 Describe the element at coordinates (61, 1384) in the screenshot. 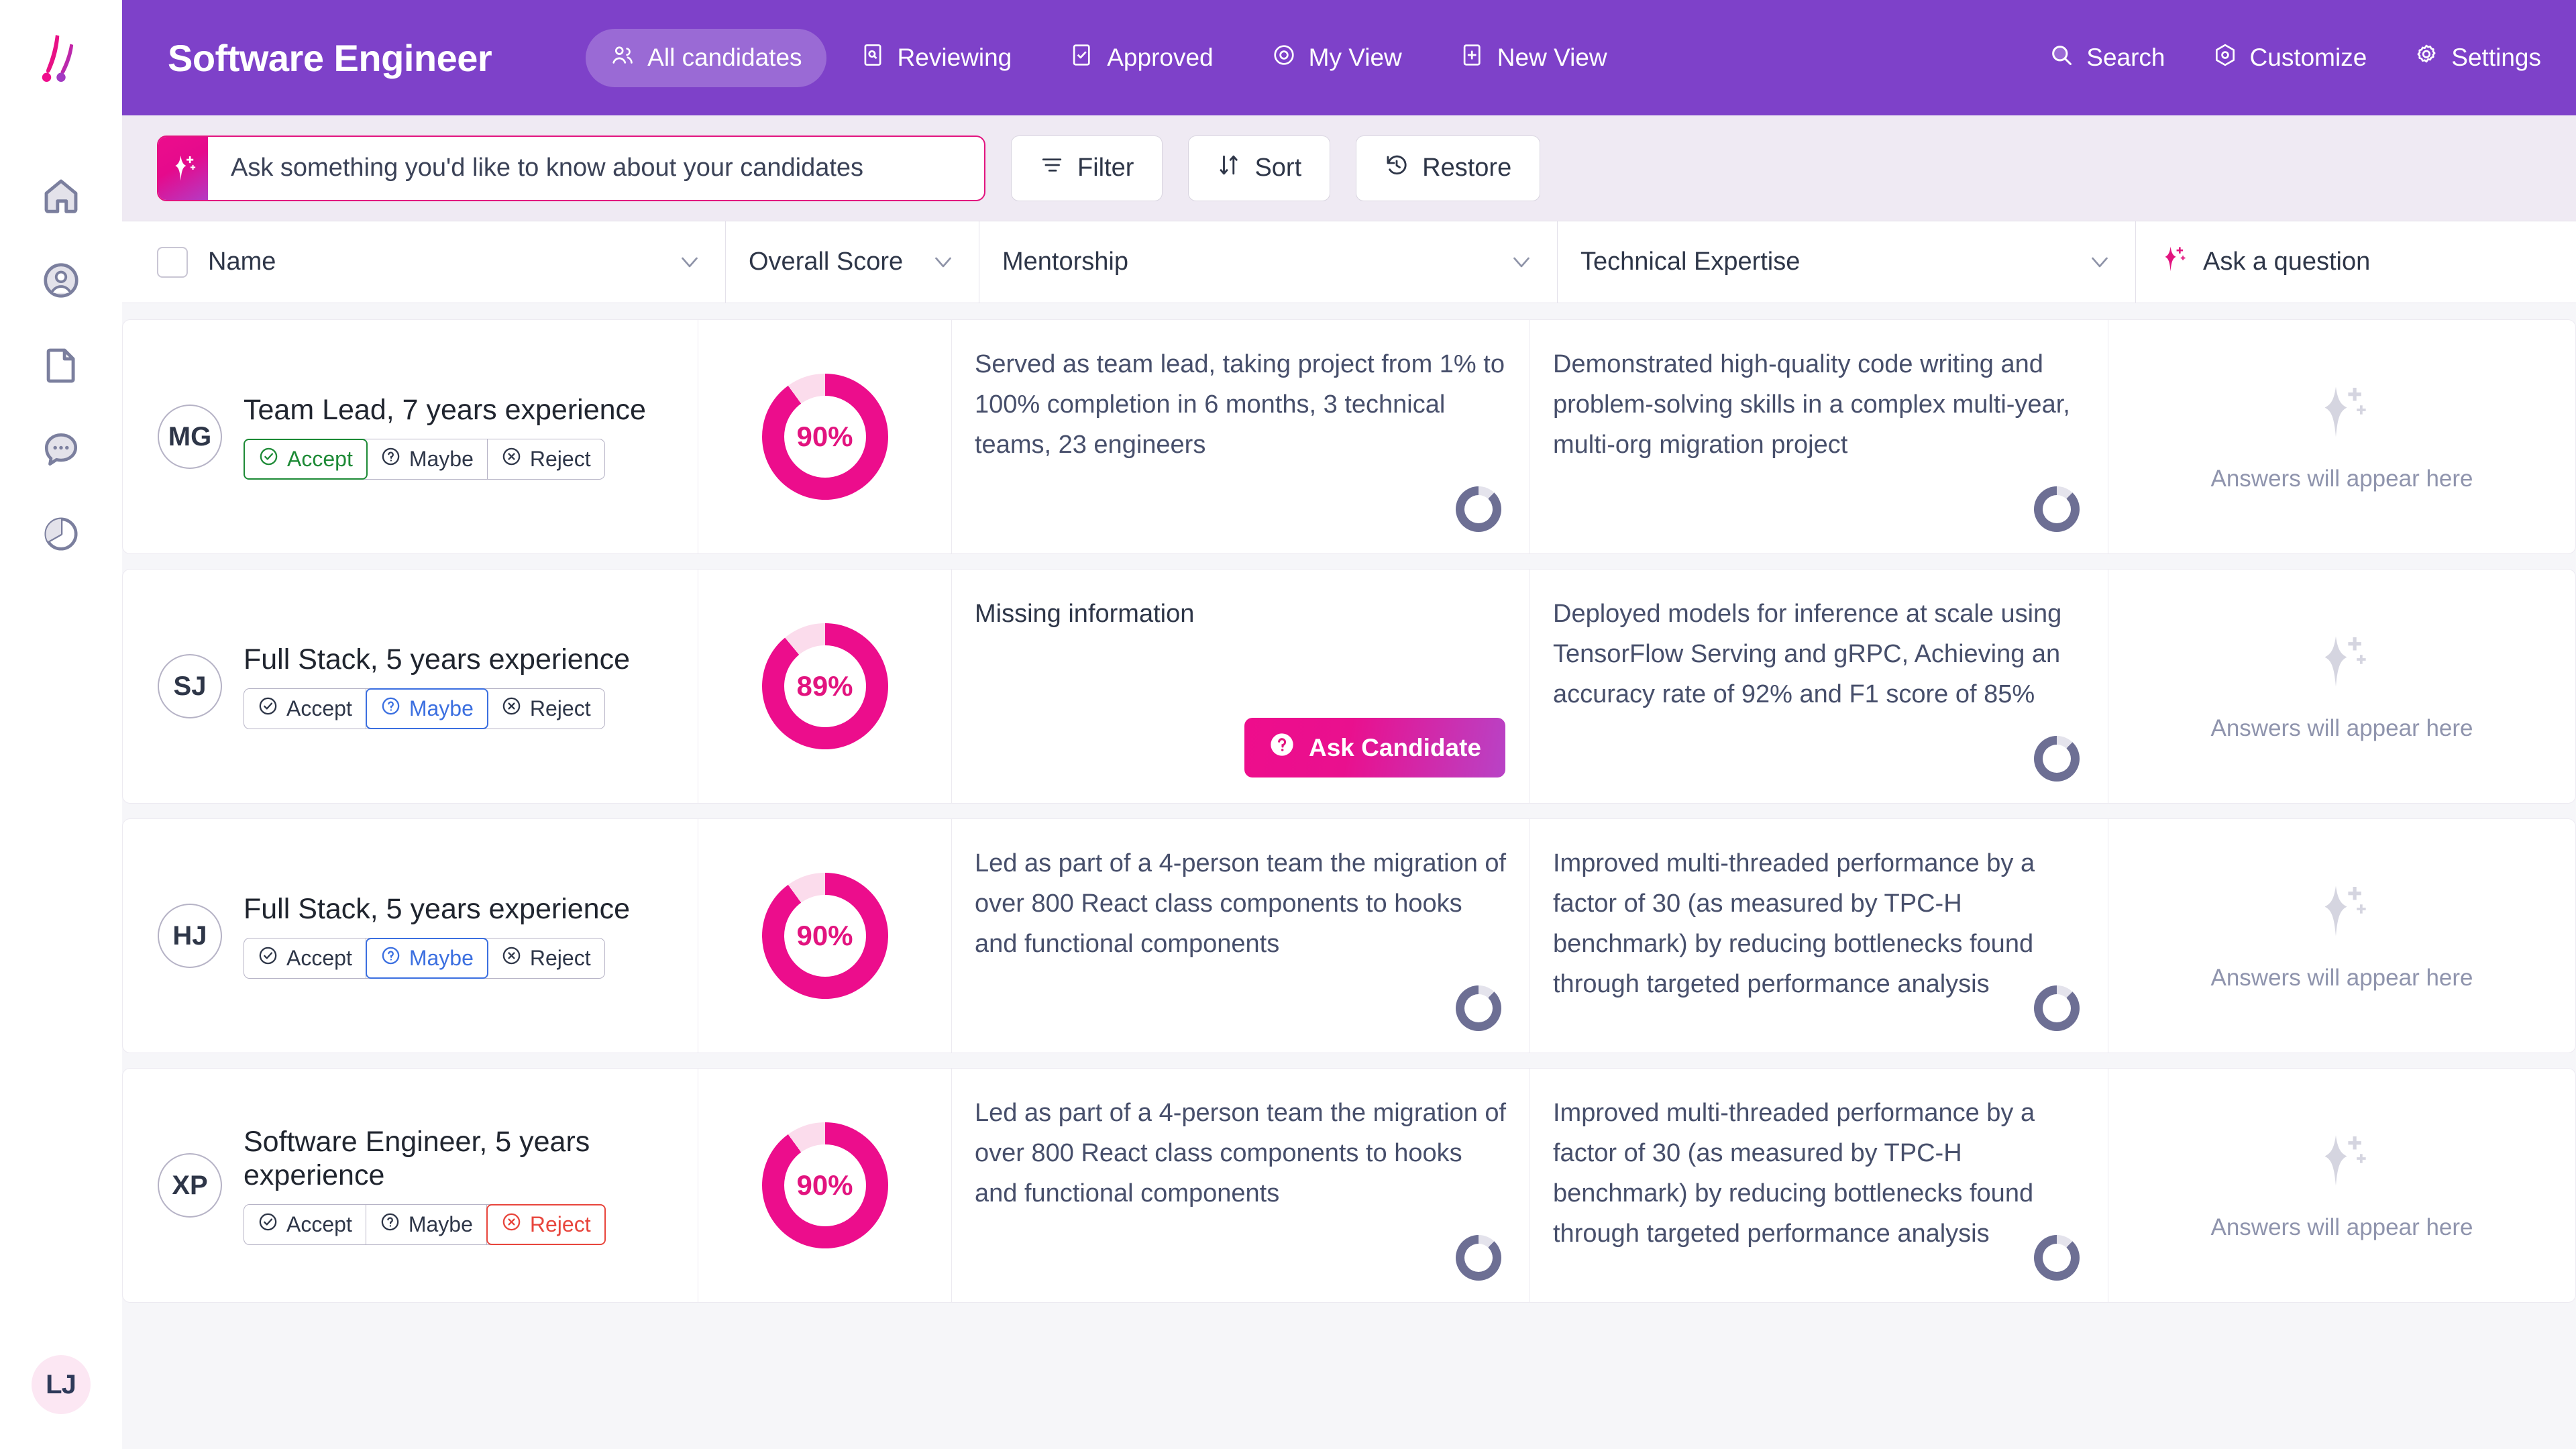

I see `avatar: LJ` at that location.